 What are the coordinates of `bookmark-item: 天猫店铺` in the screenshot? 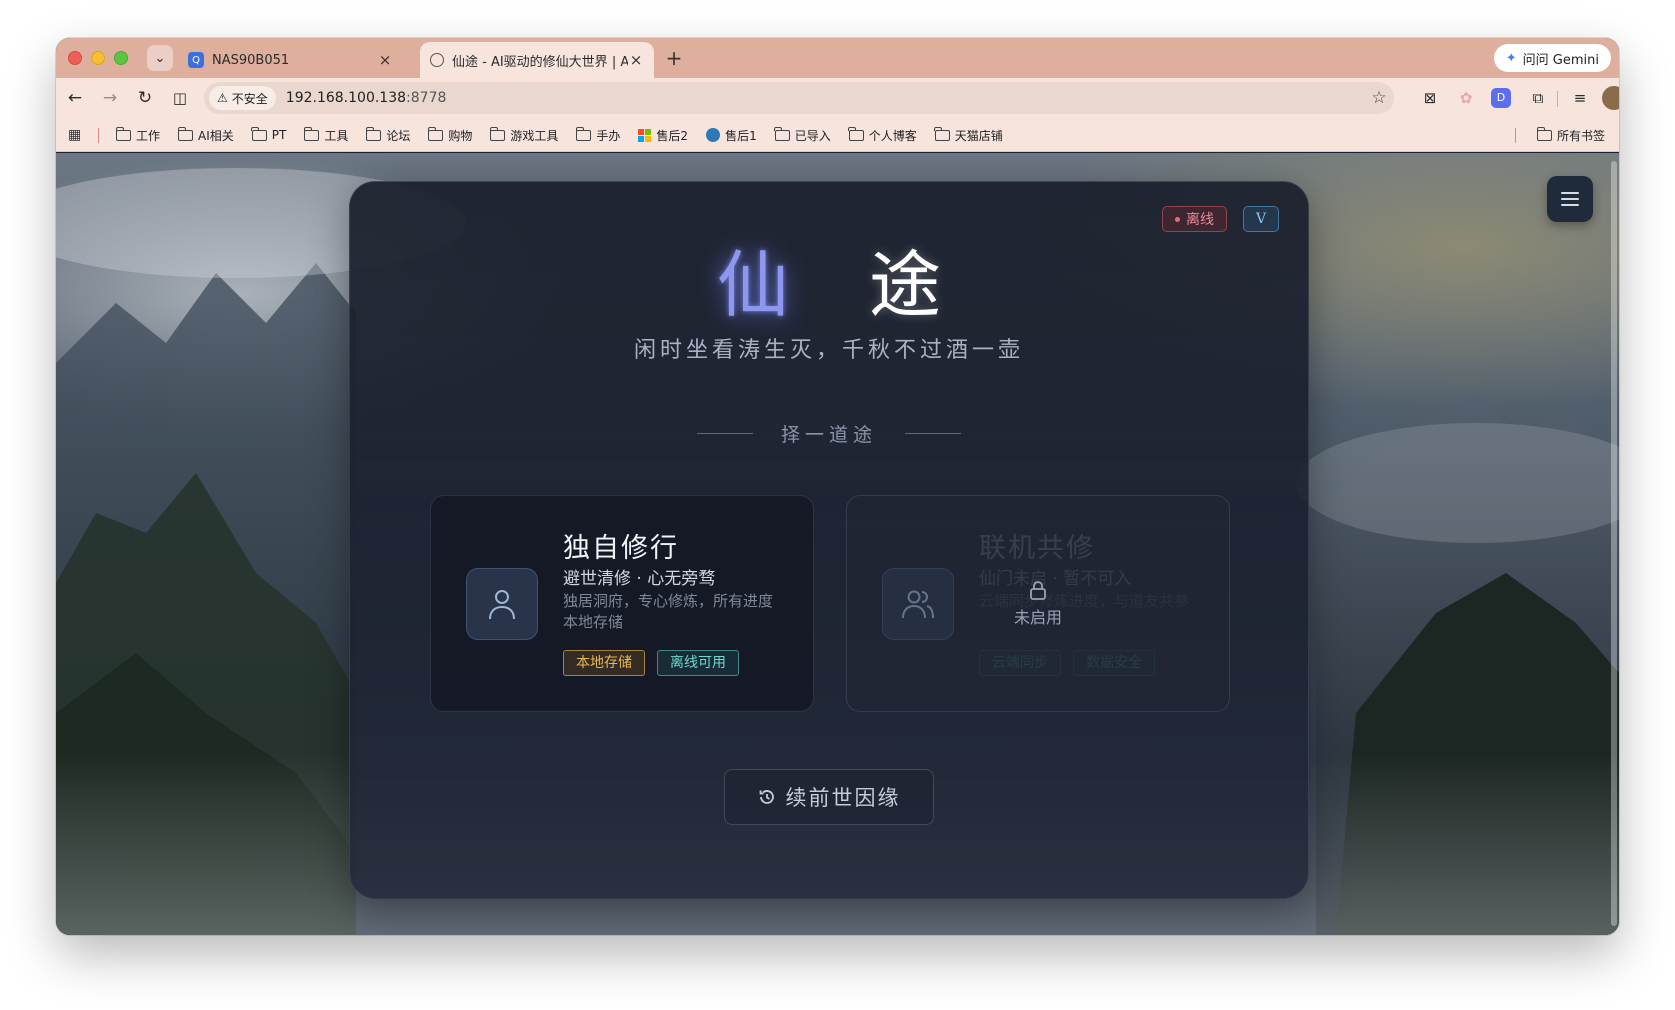 It's located at (968, 135).